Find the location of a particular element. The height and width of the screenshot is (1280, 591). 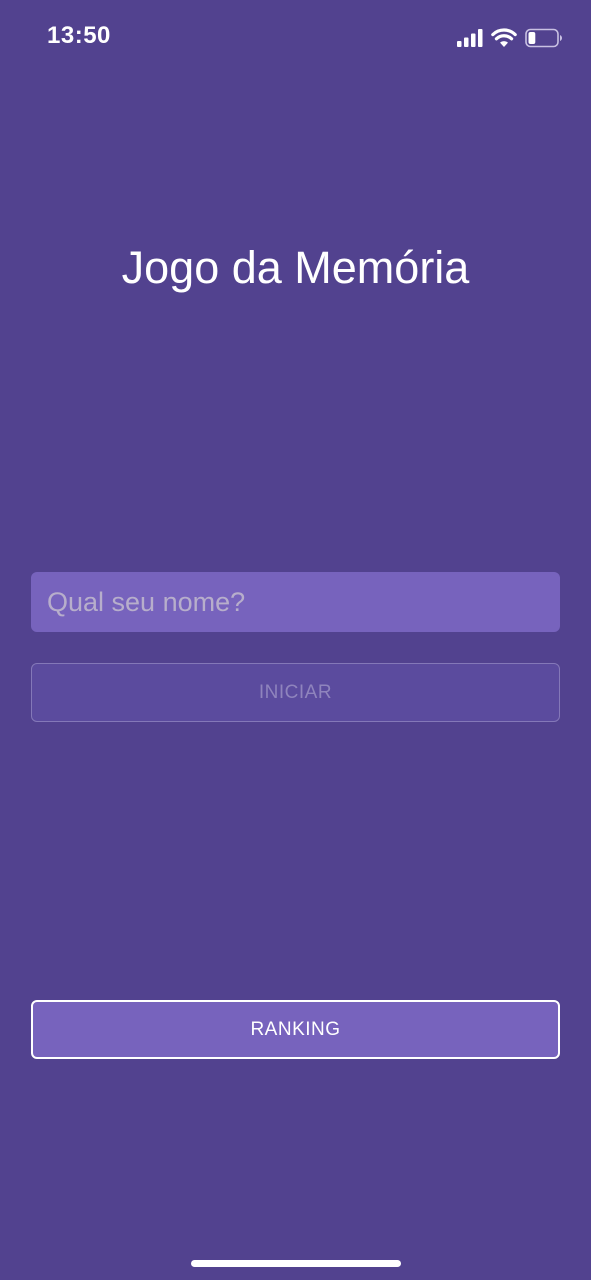

status-bar: 13:50 is located at coordinates (295, 38).